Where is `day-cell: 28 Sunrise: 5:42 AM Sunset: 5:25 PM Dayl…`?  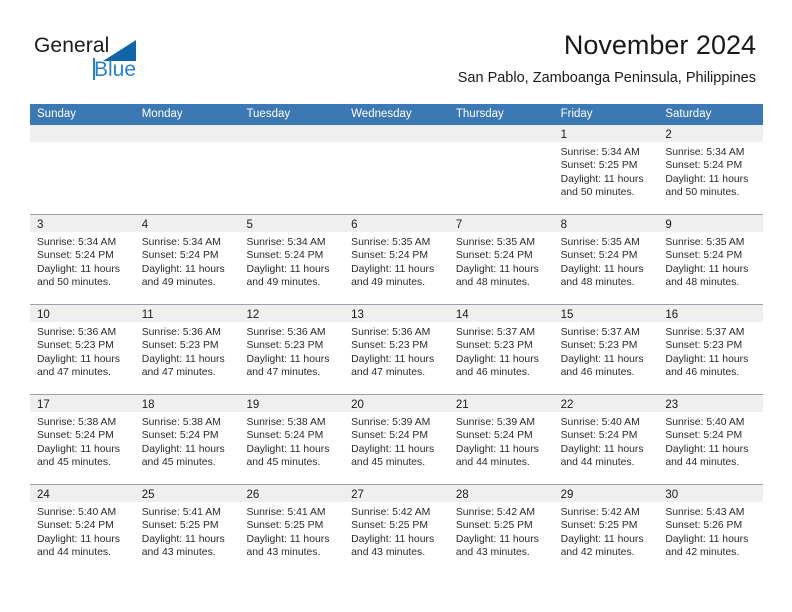 day-cell: 28 Sunrise: 5:42 AM Sunset: 5:25 PM Dayl… is located at coordinates (501, 529).